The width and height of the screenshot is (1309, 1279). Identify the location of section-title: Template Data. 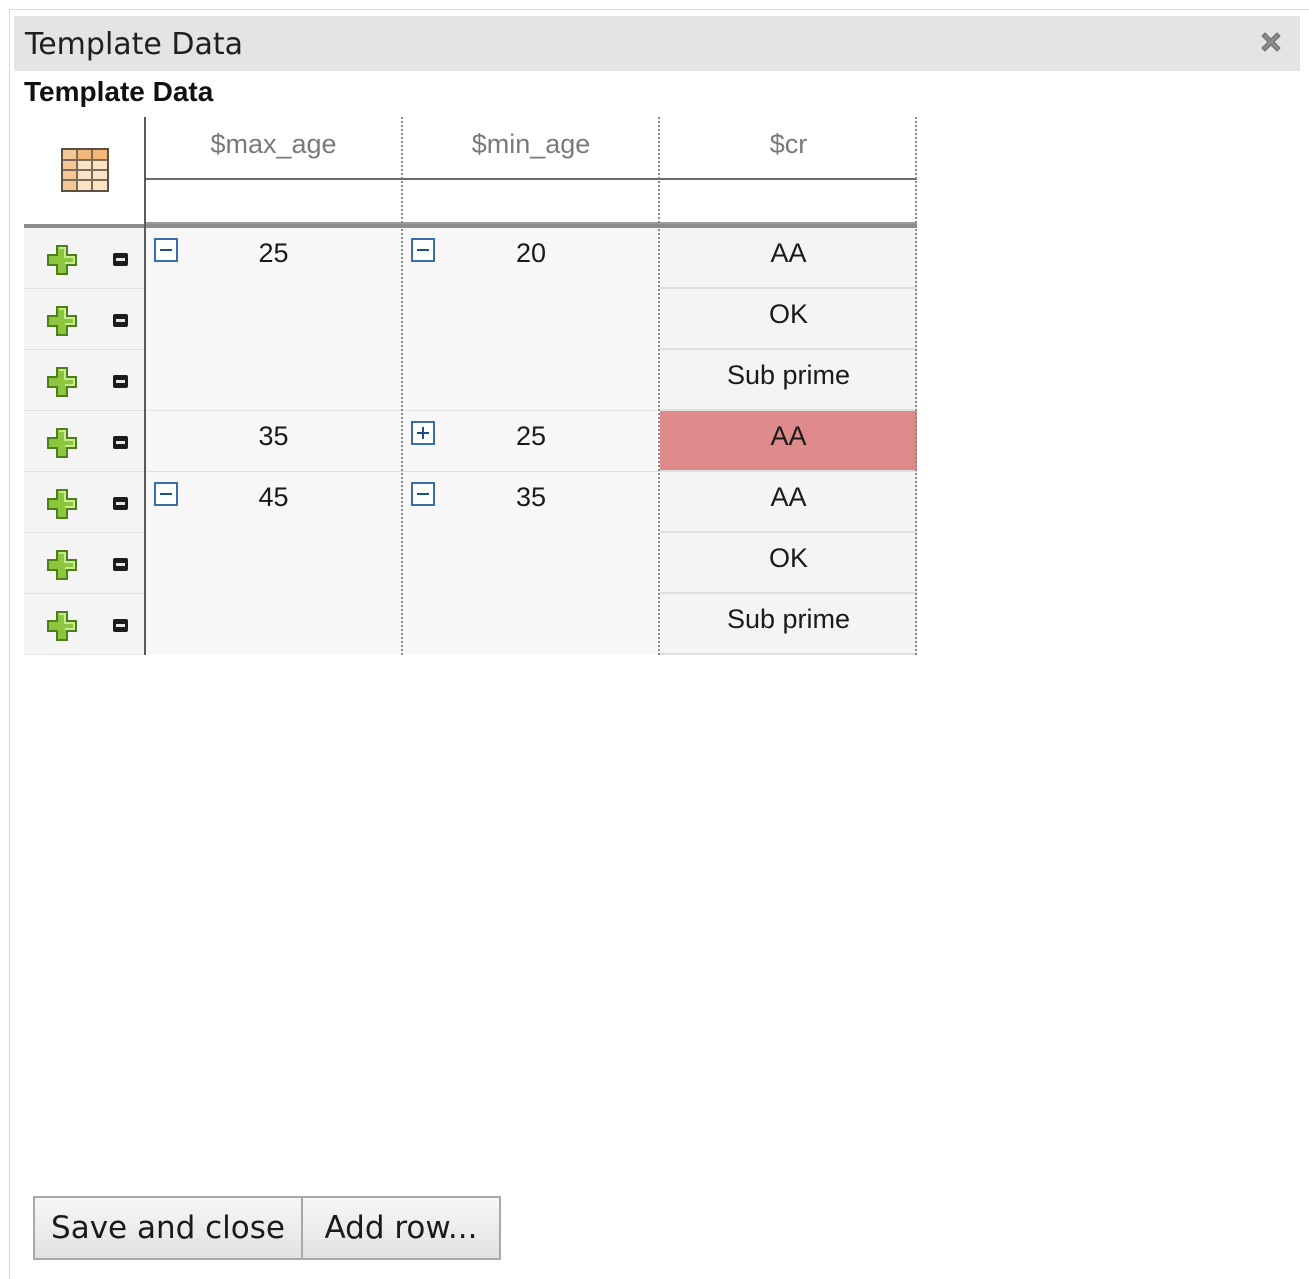
(119, 91).